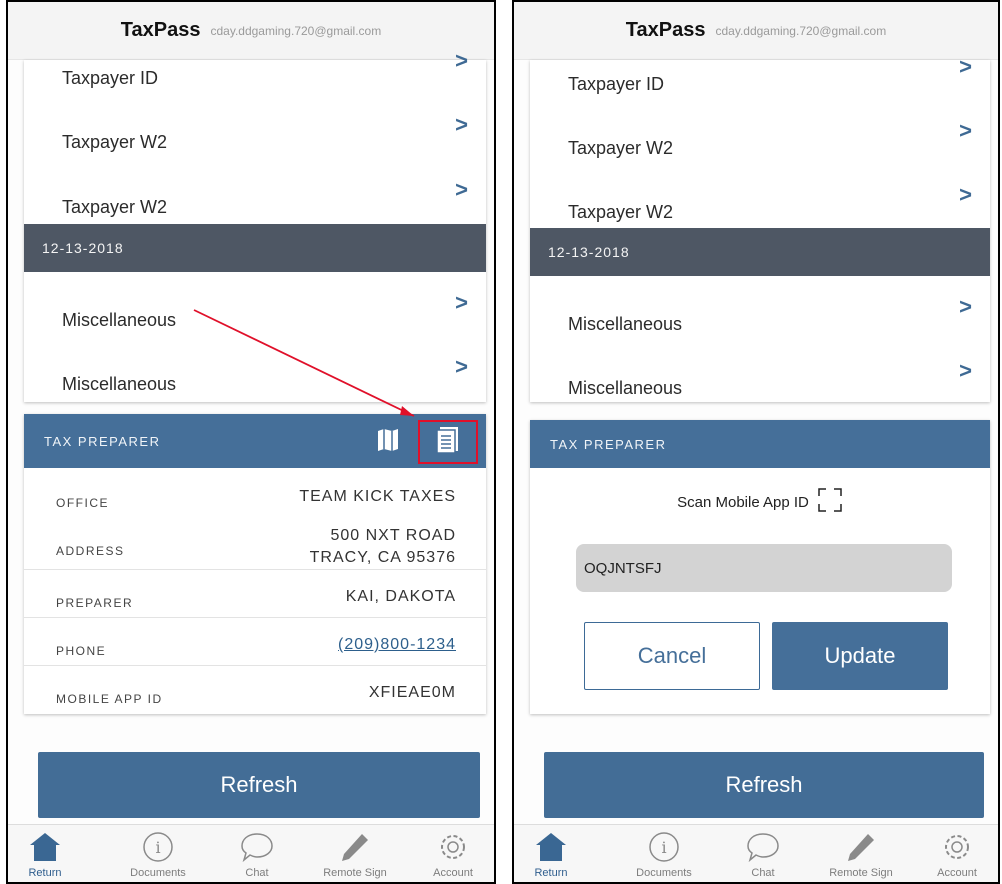  What do you see at coordinates (743, 502) in the screenshot?
I see `scan-label: Scan Mobile App ID` at bounding box center [743, 502].